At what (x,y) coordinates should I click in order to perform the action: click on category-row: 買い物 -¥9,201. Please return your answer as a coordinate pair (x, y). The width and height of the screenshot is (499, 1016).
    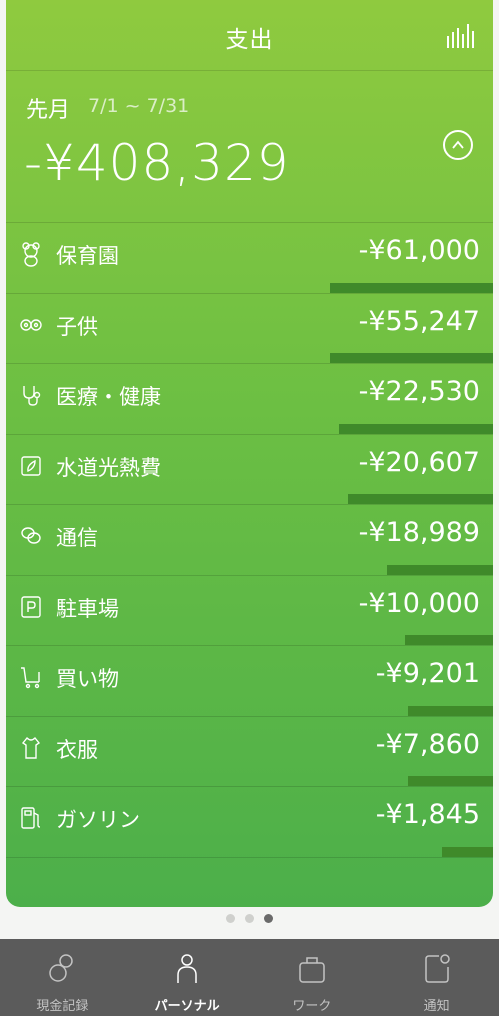
    Looking at the image, I should click on (249, 680).